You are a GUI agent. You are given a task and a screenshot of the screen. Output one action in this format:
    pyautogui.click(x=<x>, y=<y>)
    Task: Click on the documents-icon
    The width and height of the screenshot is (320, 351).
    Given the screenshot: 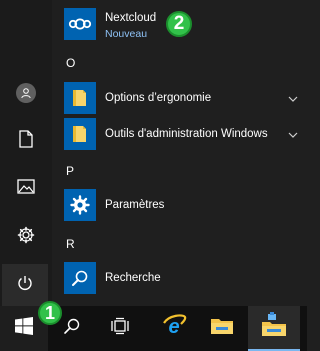 What is the action you would take?
    pyautogui.click(x=26, y=141)
    